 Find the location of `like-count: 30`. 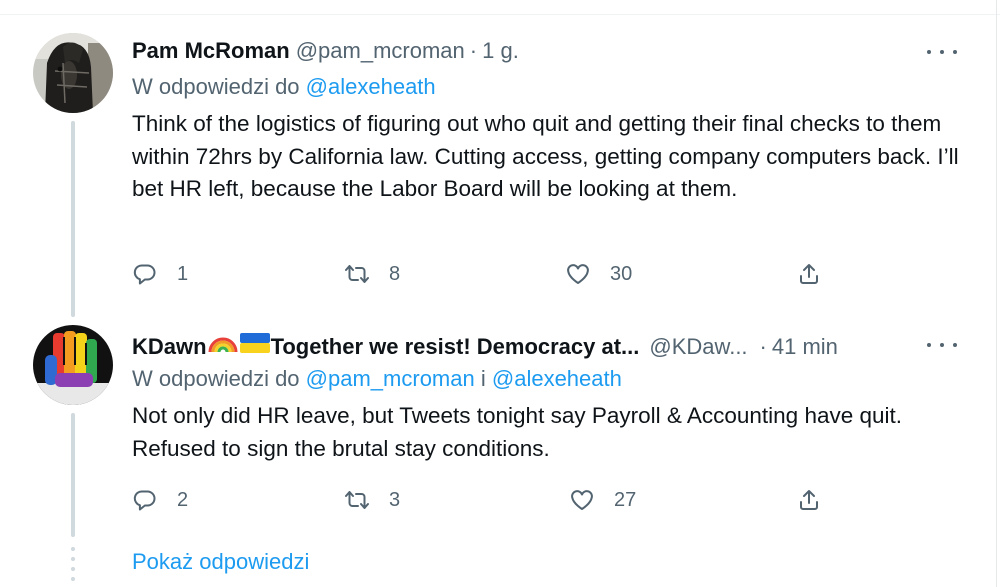

like-count: 30 is located at coordinates (621, 273).